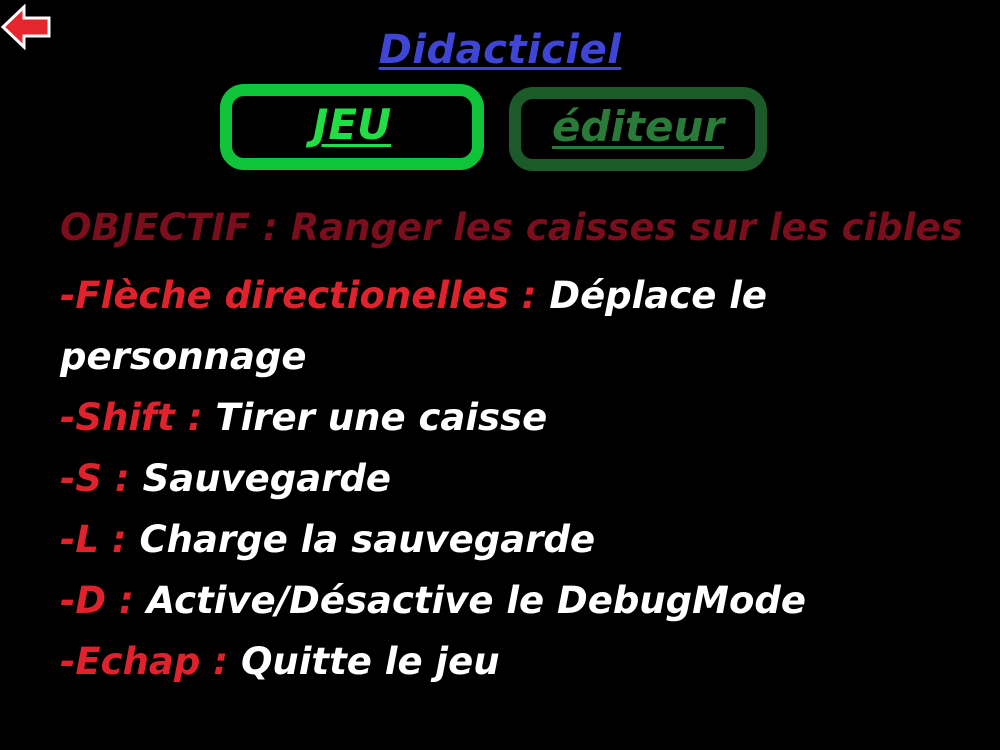 The width and height of the screenshot is (1000, 750). I want to click on control-action: Quitte le jeu, so click(370, 661).